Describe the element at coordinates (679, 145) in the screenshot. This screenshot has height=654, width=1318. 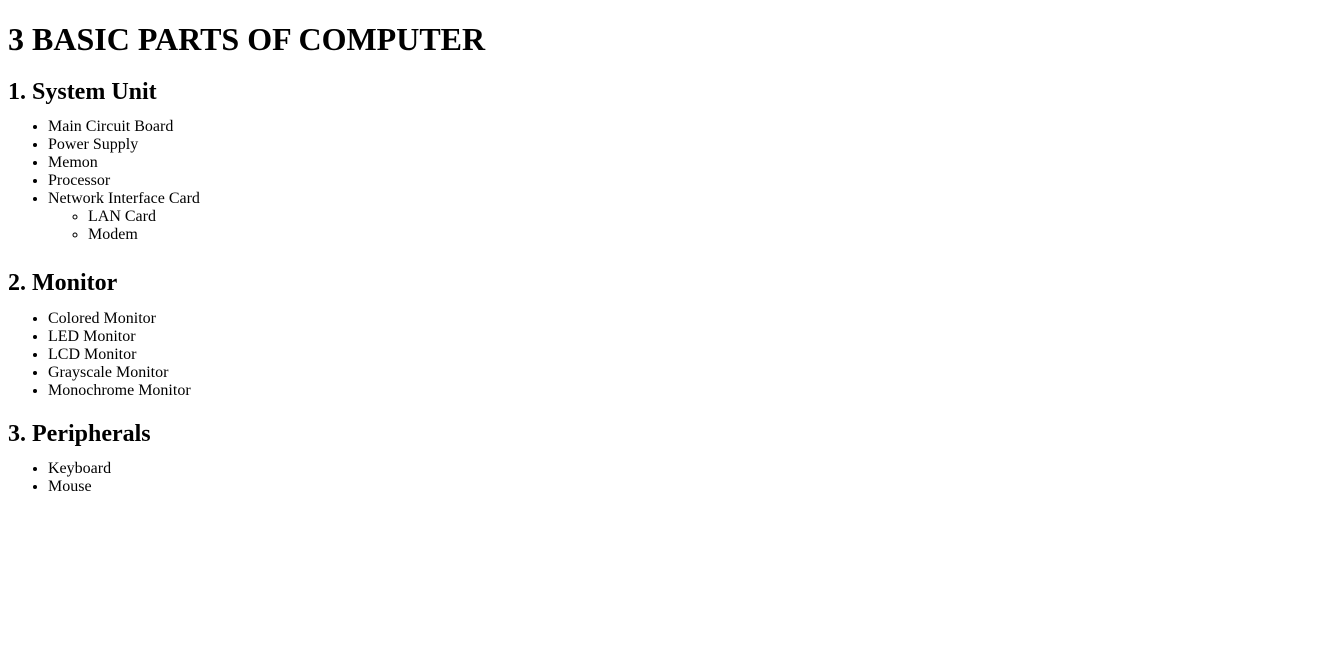
I see `list-item: Power Supply` at that location.